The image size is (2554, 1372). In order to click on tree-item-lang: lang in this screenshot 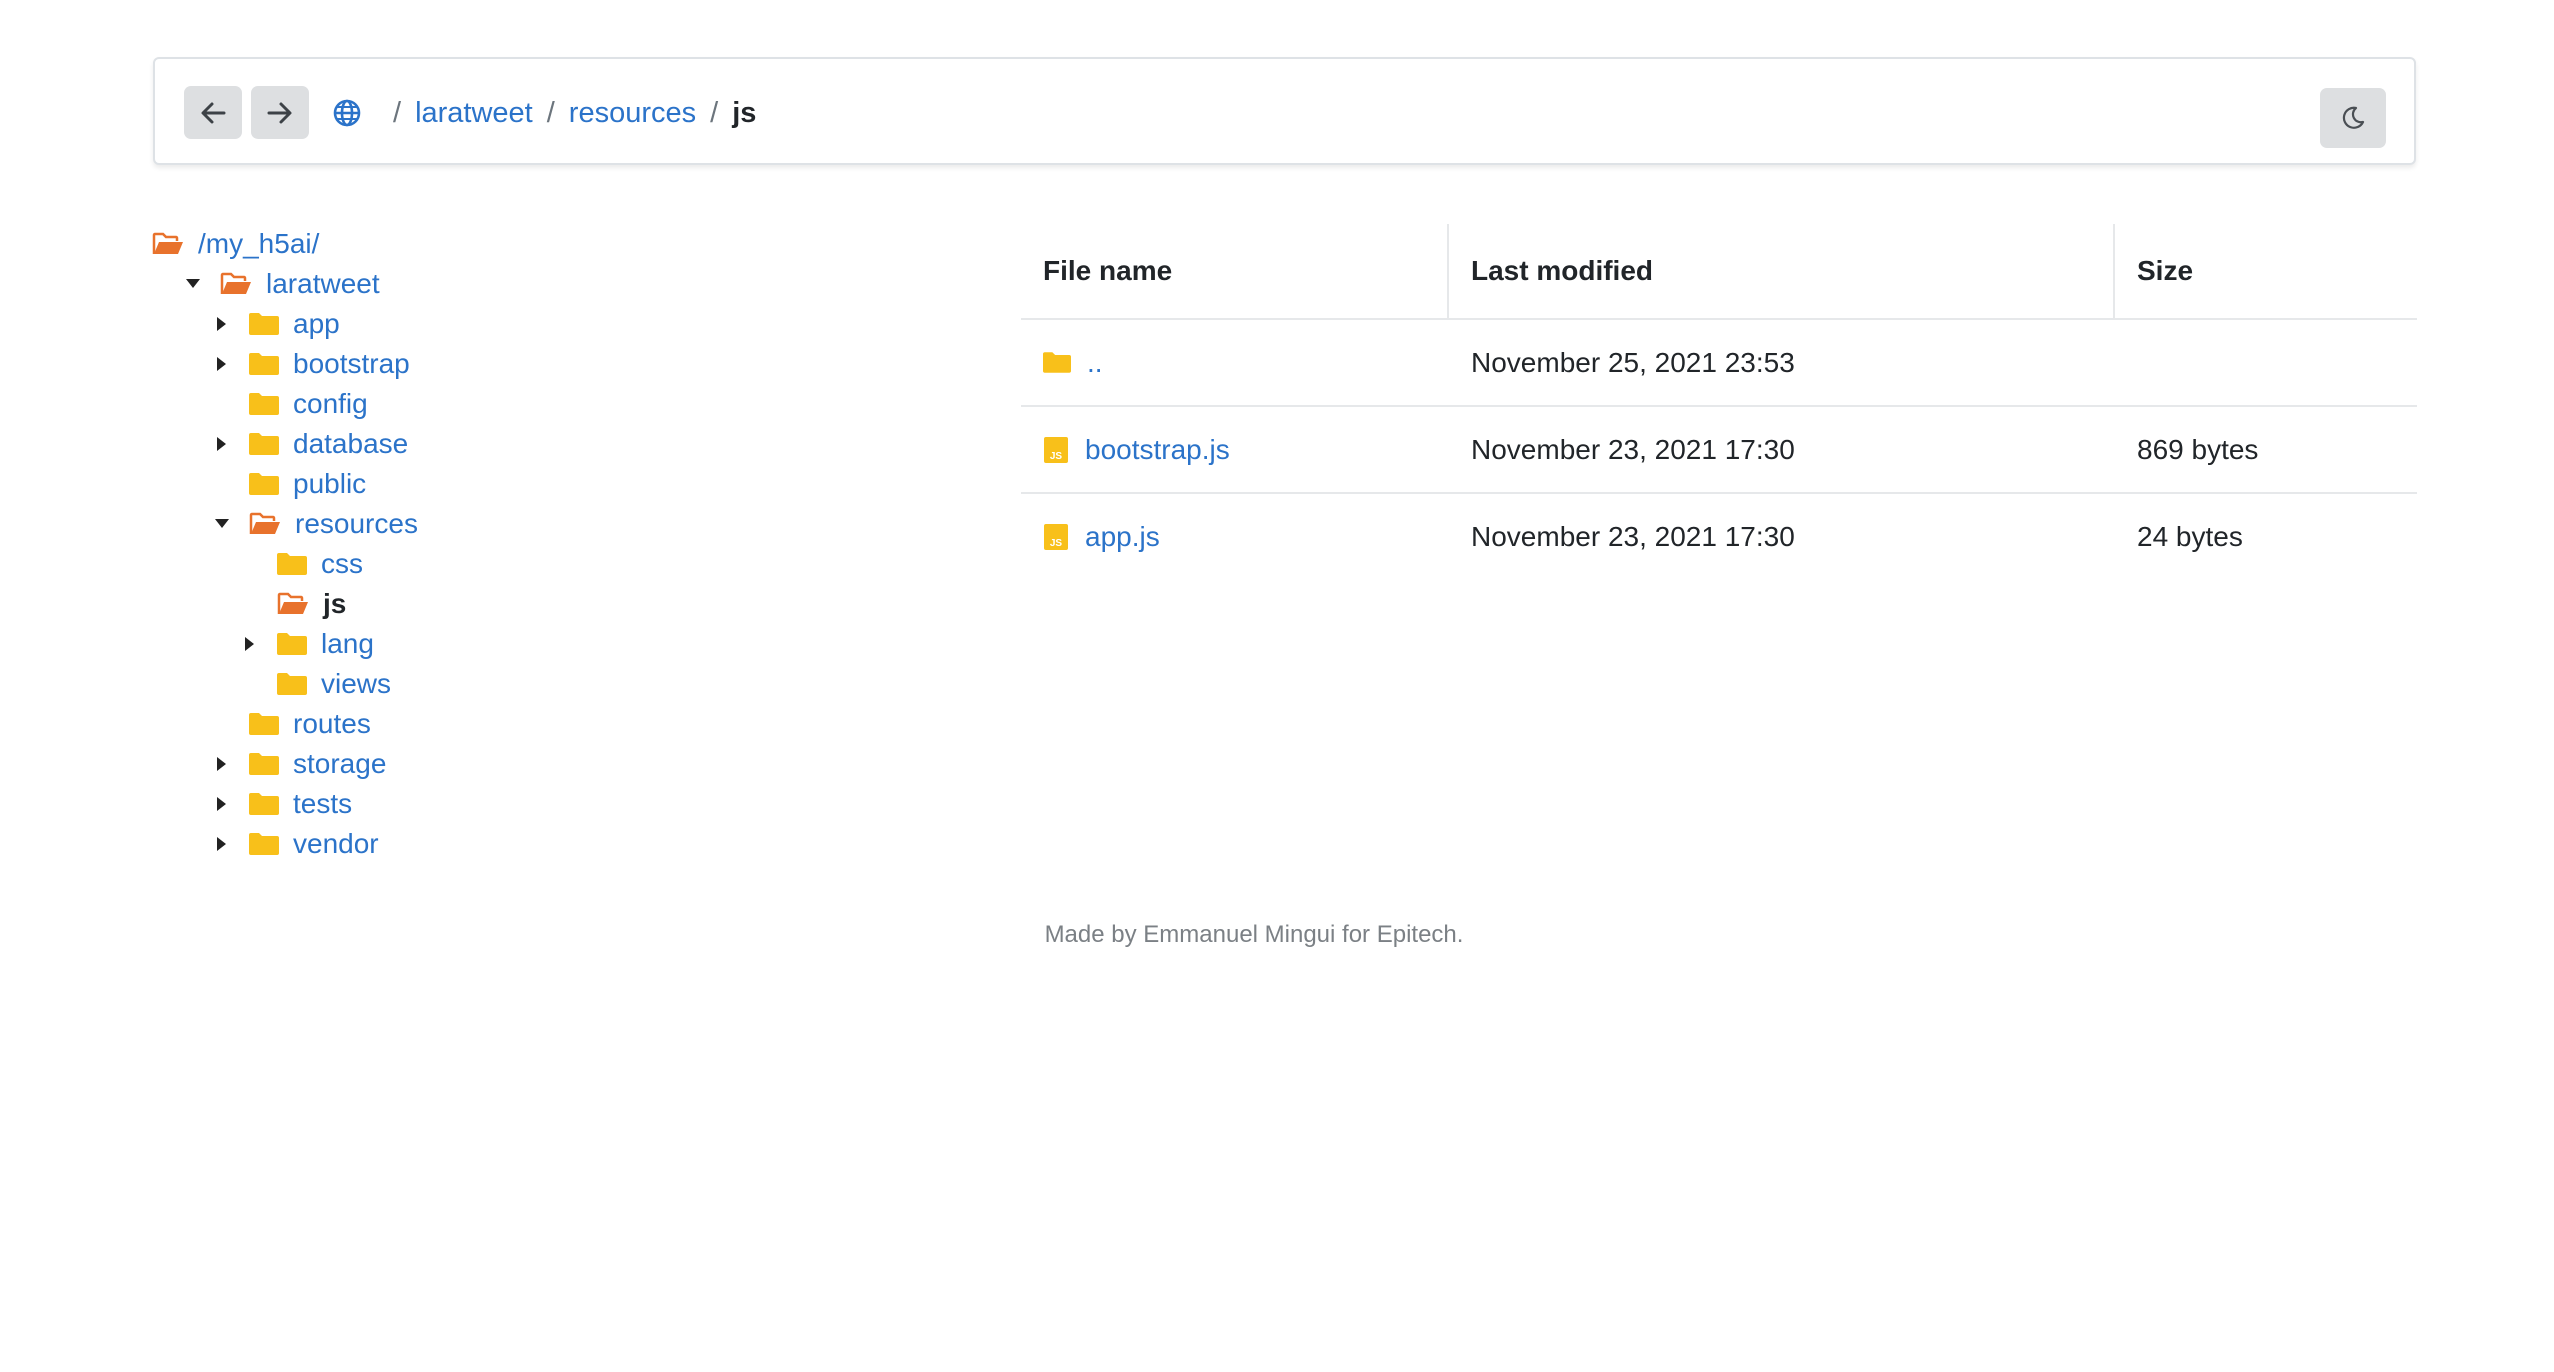, I will do `click(308, 644)`.